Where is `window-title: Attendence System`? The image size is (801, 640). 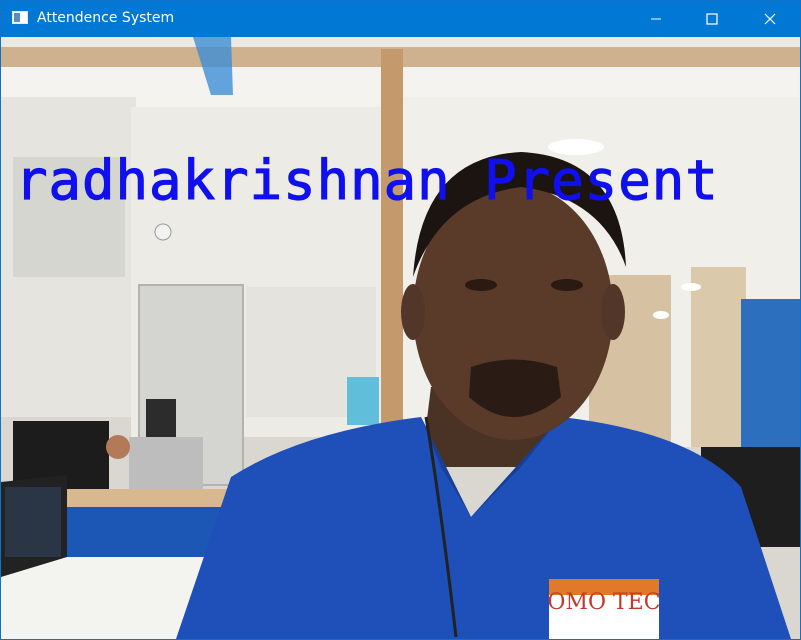 window-title: Attendence System is located at coordinates (106, 18).